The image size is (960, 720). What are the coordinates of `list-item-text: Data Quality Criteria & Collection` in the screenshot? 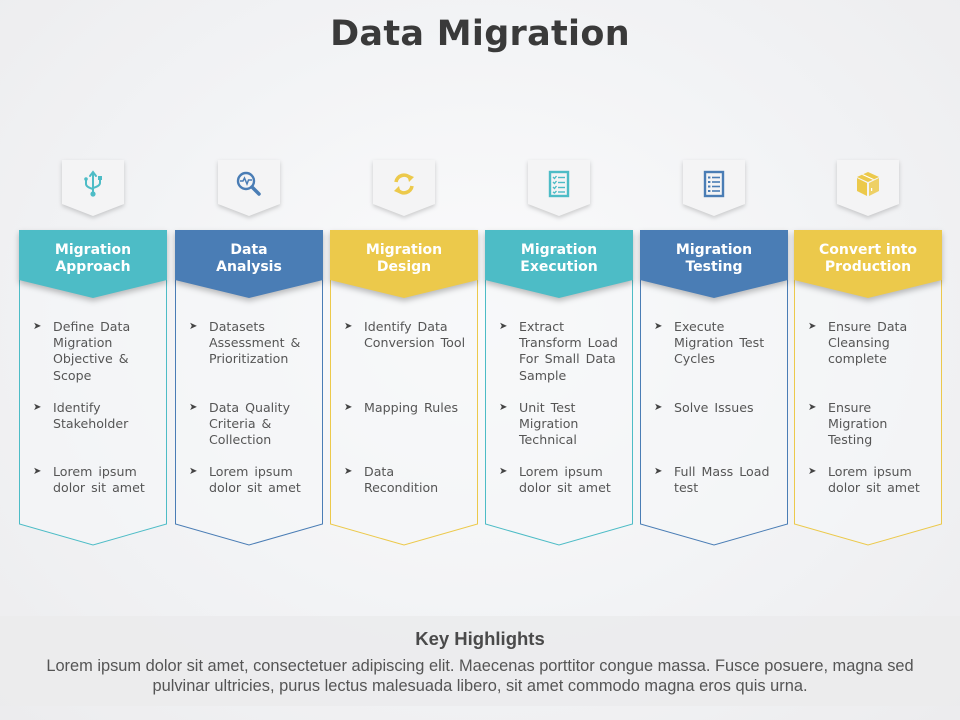 It's located at (250, 424).